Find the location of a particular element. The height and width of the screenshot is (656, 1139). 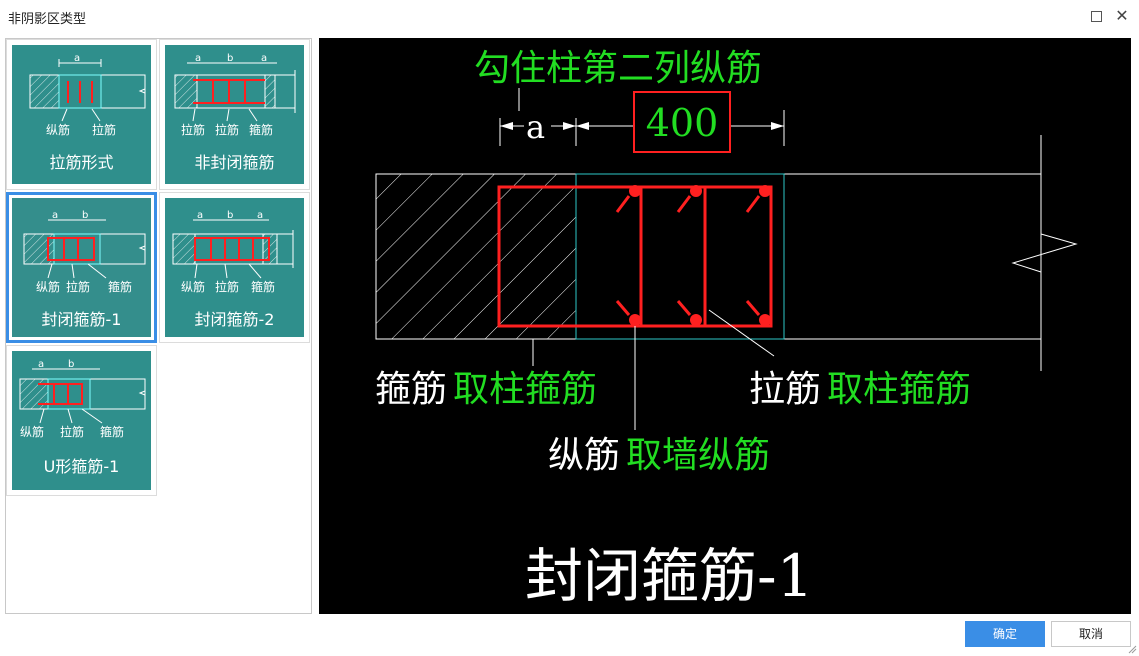

window-title: 非阴影区类型 is located at coordinates (47, 19).